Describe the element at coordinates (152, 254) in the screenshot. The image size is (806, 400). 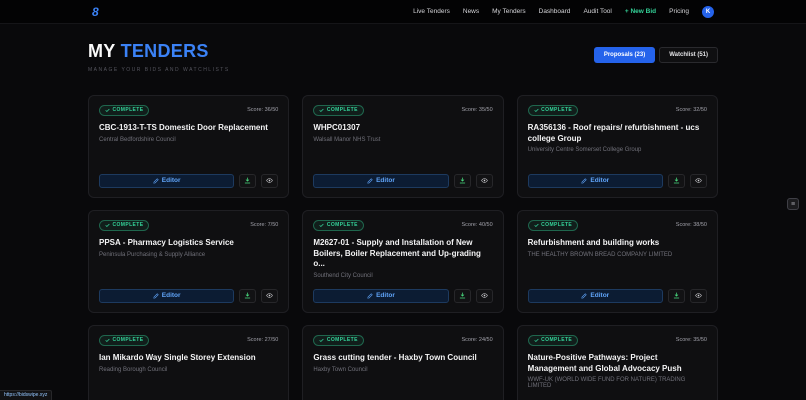
I see `tender-organisation: Peninsula Purchasing & Supply Alliance` at that location.